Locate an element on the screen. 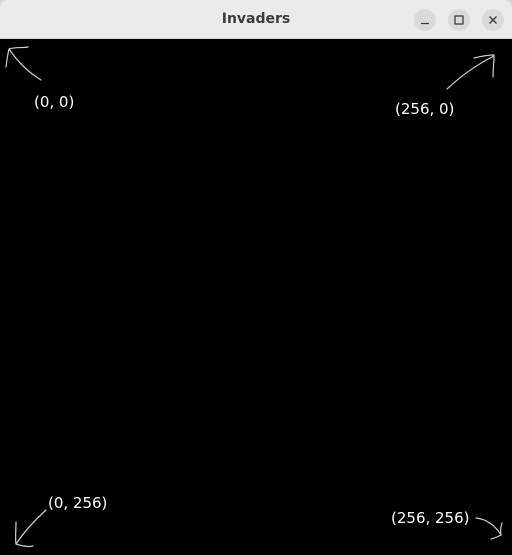 The image size is (512, 555). bottom-left-arrow is located at coordinates (31, 527).